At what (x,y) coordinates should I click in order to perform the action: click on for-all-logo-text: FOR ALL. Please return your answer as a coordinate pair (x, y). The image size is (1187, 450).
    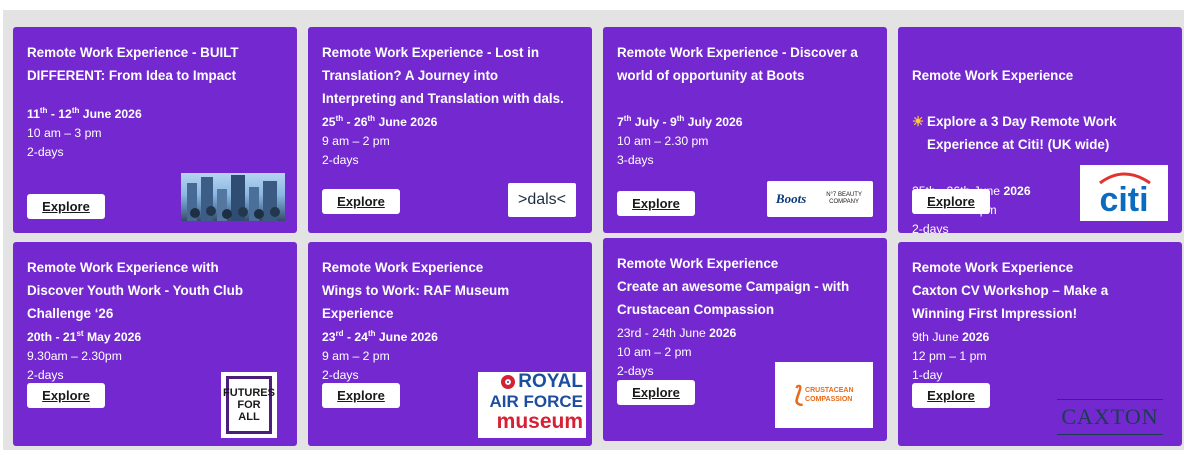
    Looking at the image, I should click on (249, 411).